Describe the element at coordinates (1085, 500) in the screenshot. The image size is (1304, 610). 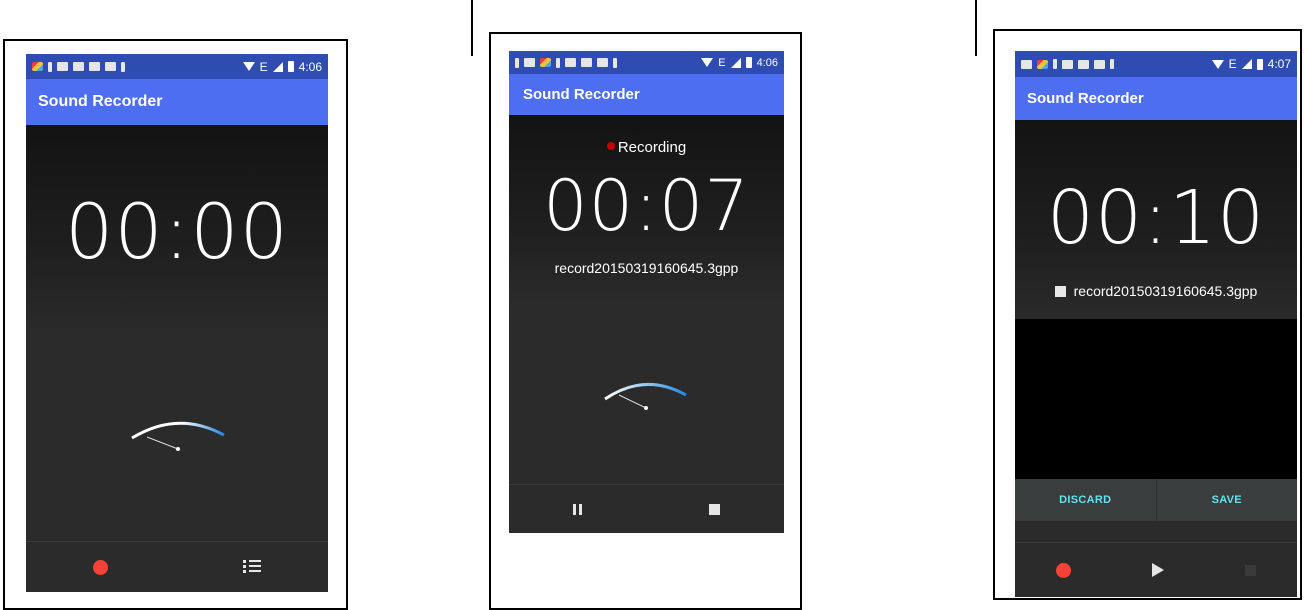
I see `discard-button: DISCARD` at that location.